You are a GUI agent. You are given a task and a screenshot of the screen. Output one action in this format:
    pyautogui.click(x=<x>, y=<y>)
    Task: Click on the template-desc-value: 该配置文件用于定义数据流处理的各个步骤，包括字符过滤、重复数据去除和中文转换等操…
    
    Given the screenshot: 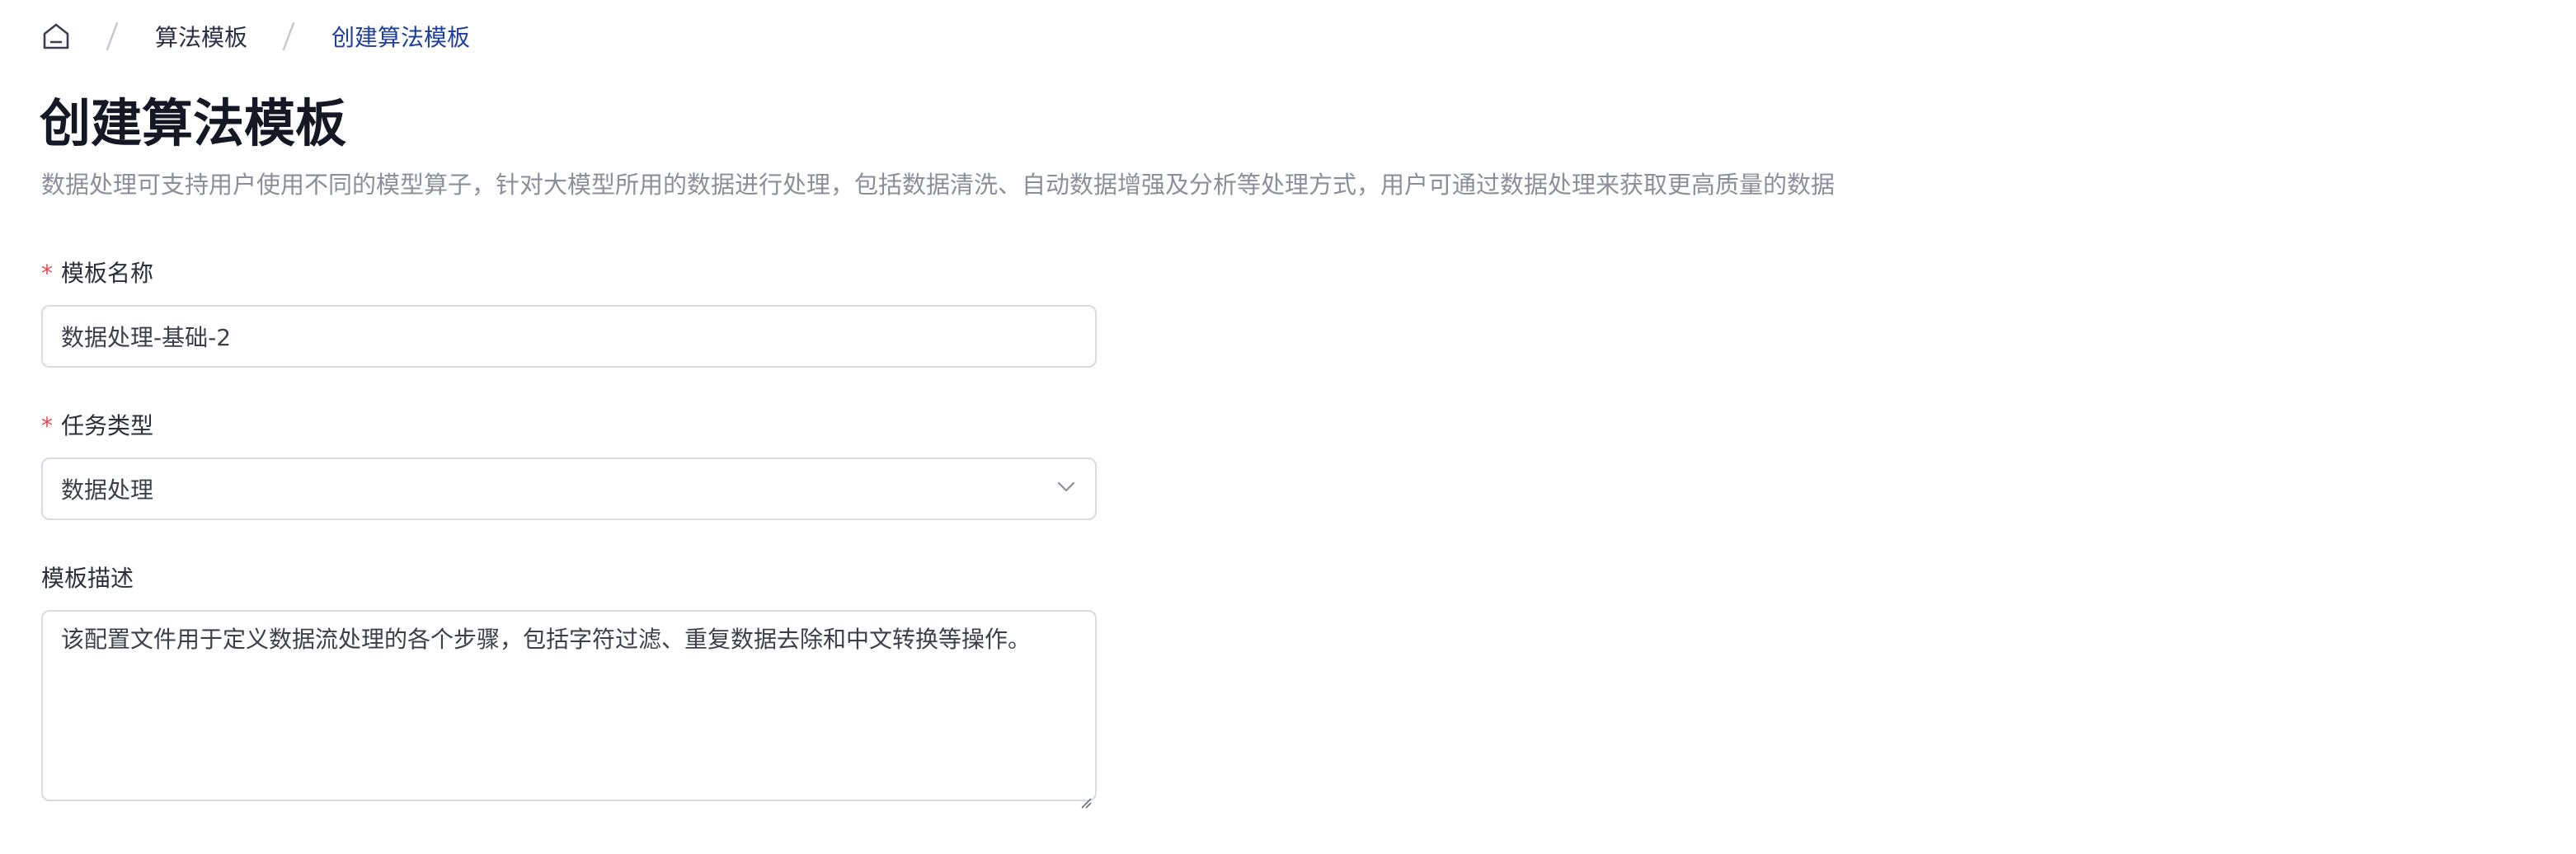 What is the action you would take?
    pyautogui.click(x=546, y=639)
    